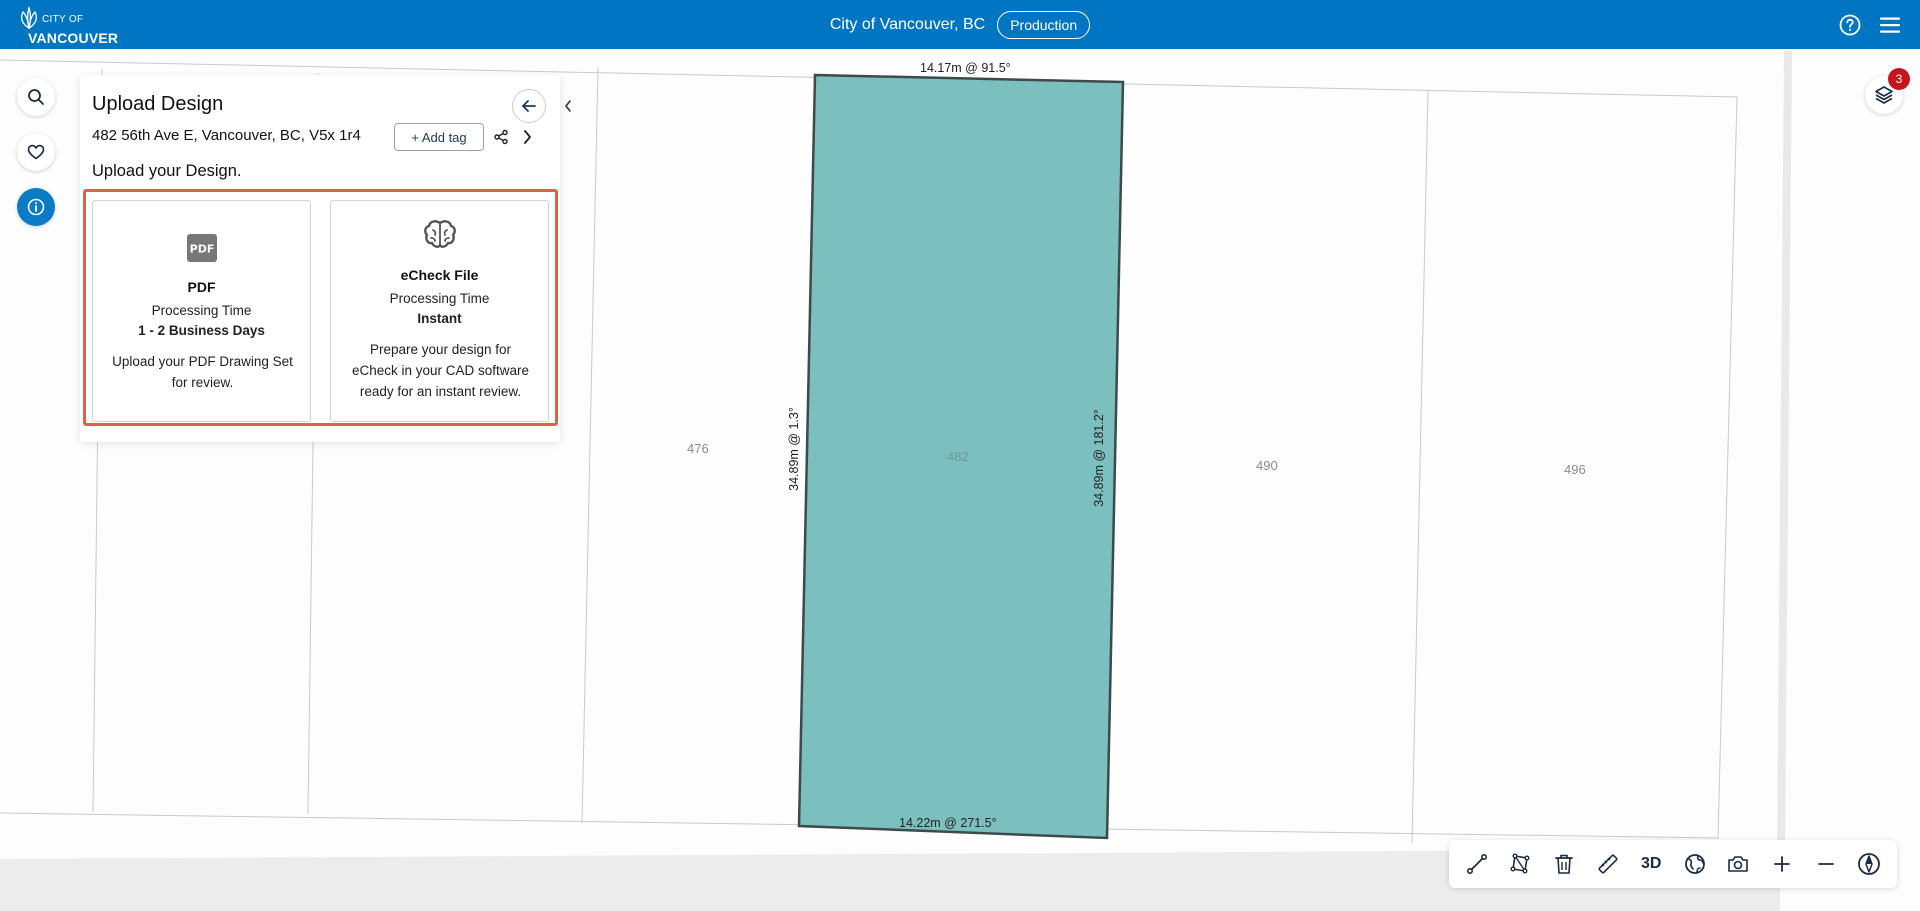 The image size is (1920, 911). What do you see at coordinates (965, 68) in the screenshot?
I see `dimension-top: 14.17m @ 91.5°` at bounding box center [965, 68].